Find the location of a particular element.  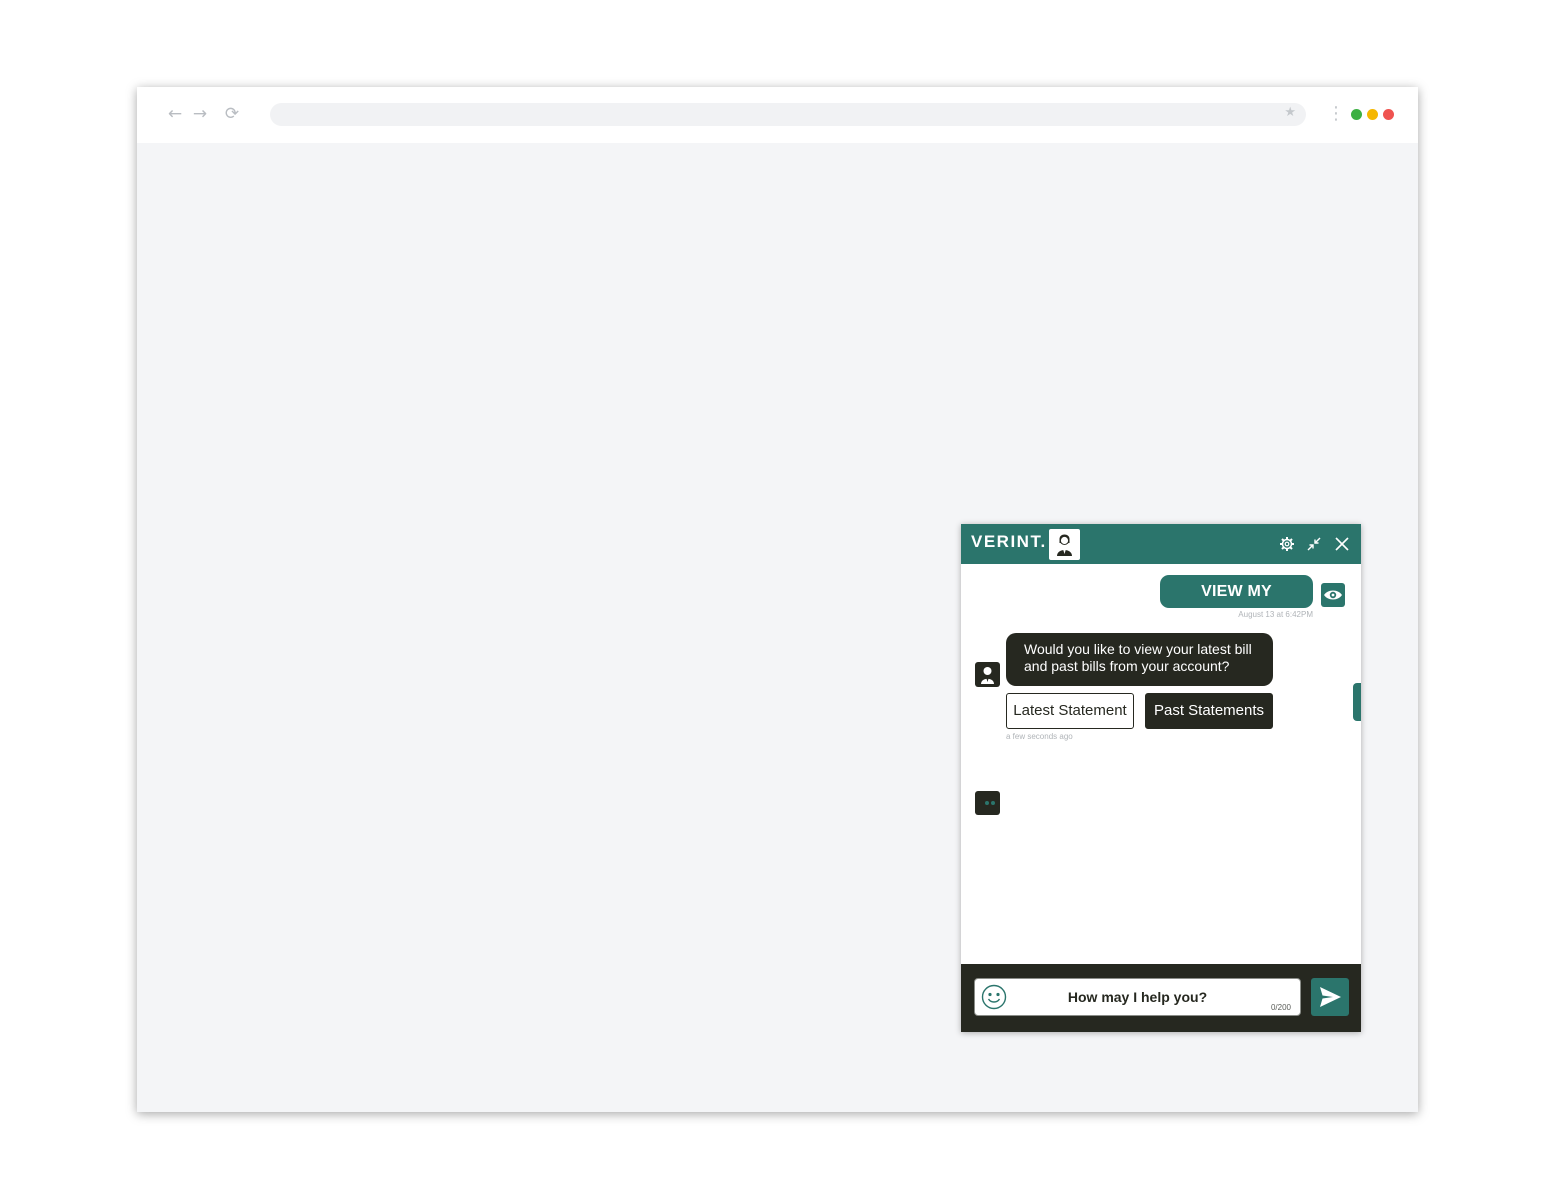

window-dot-green is located at coordinates (1356, 114).